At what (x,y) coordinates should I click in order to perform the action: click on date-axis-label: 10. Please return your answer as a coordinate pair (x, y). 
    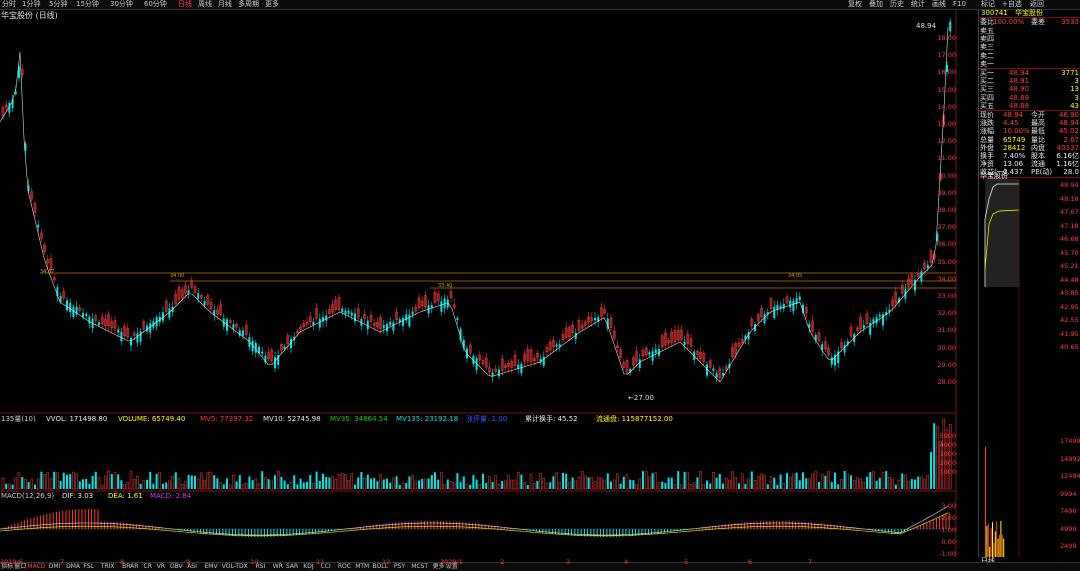
    Looking at the image, I should click on (254, 562).